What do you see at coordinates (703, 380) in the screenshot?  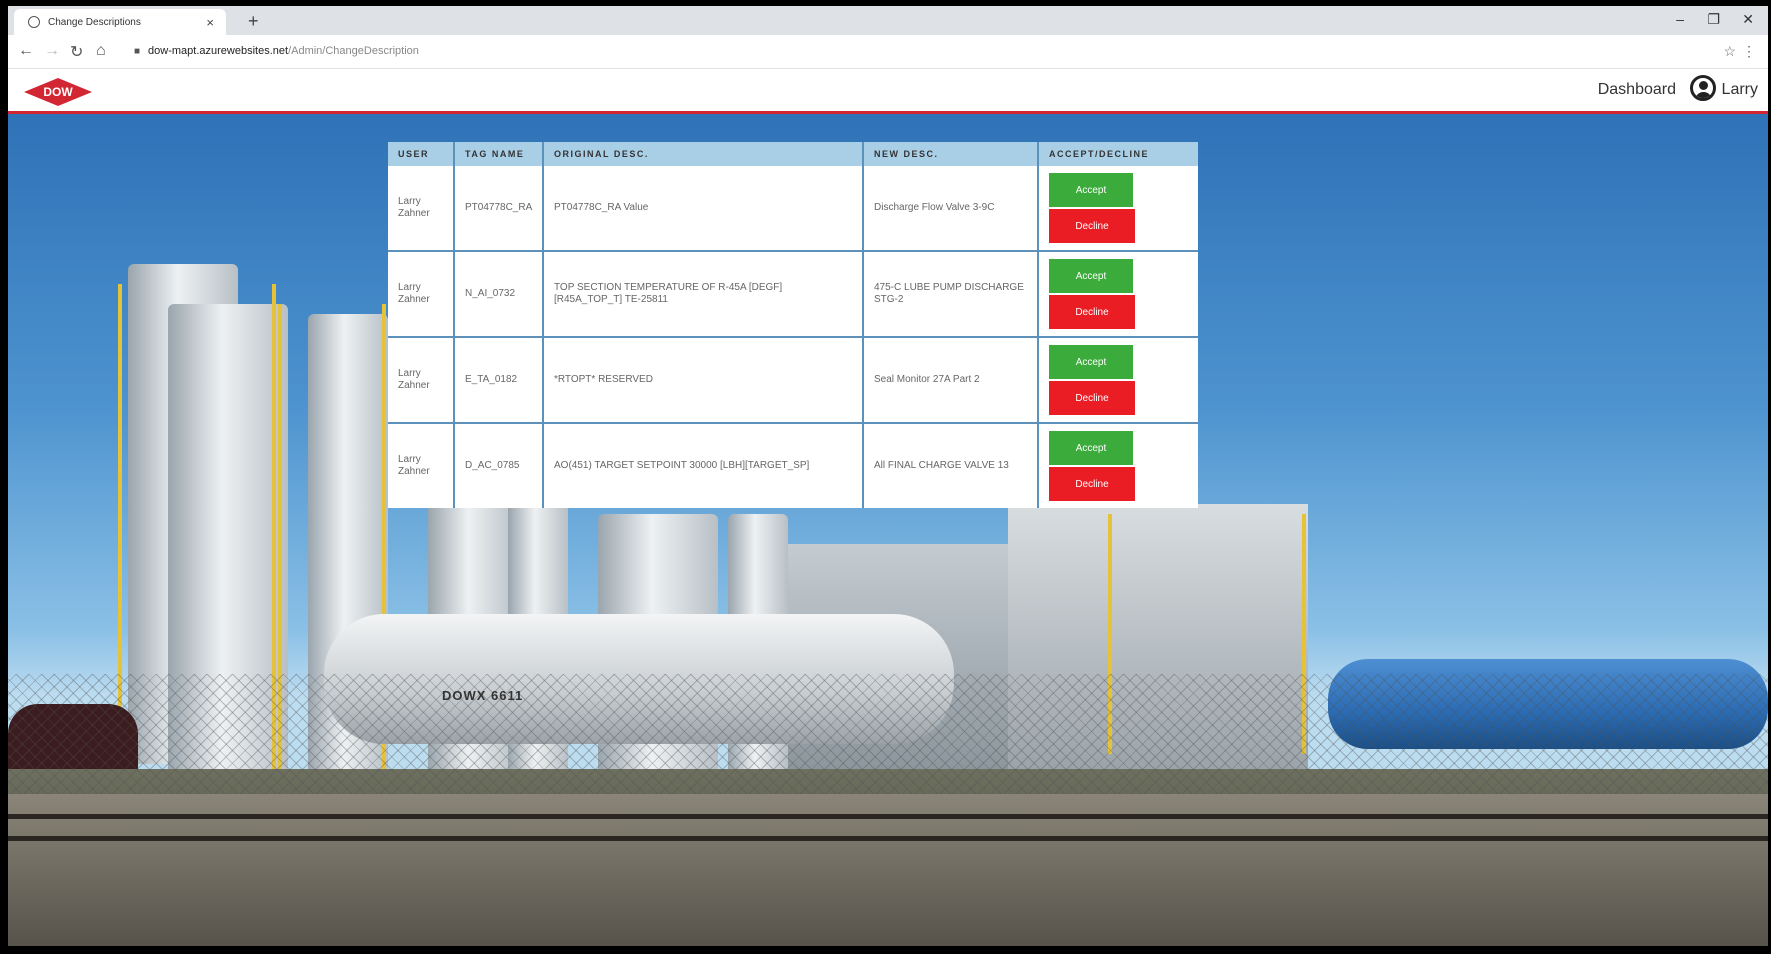 I see `original-desc-cell: *RTOPT* RESERVED` at bounding box center [703, 380].